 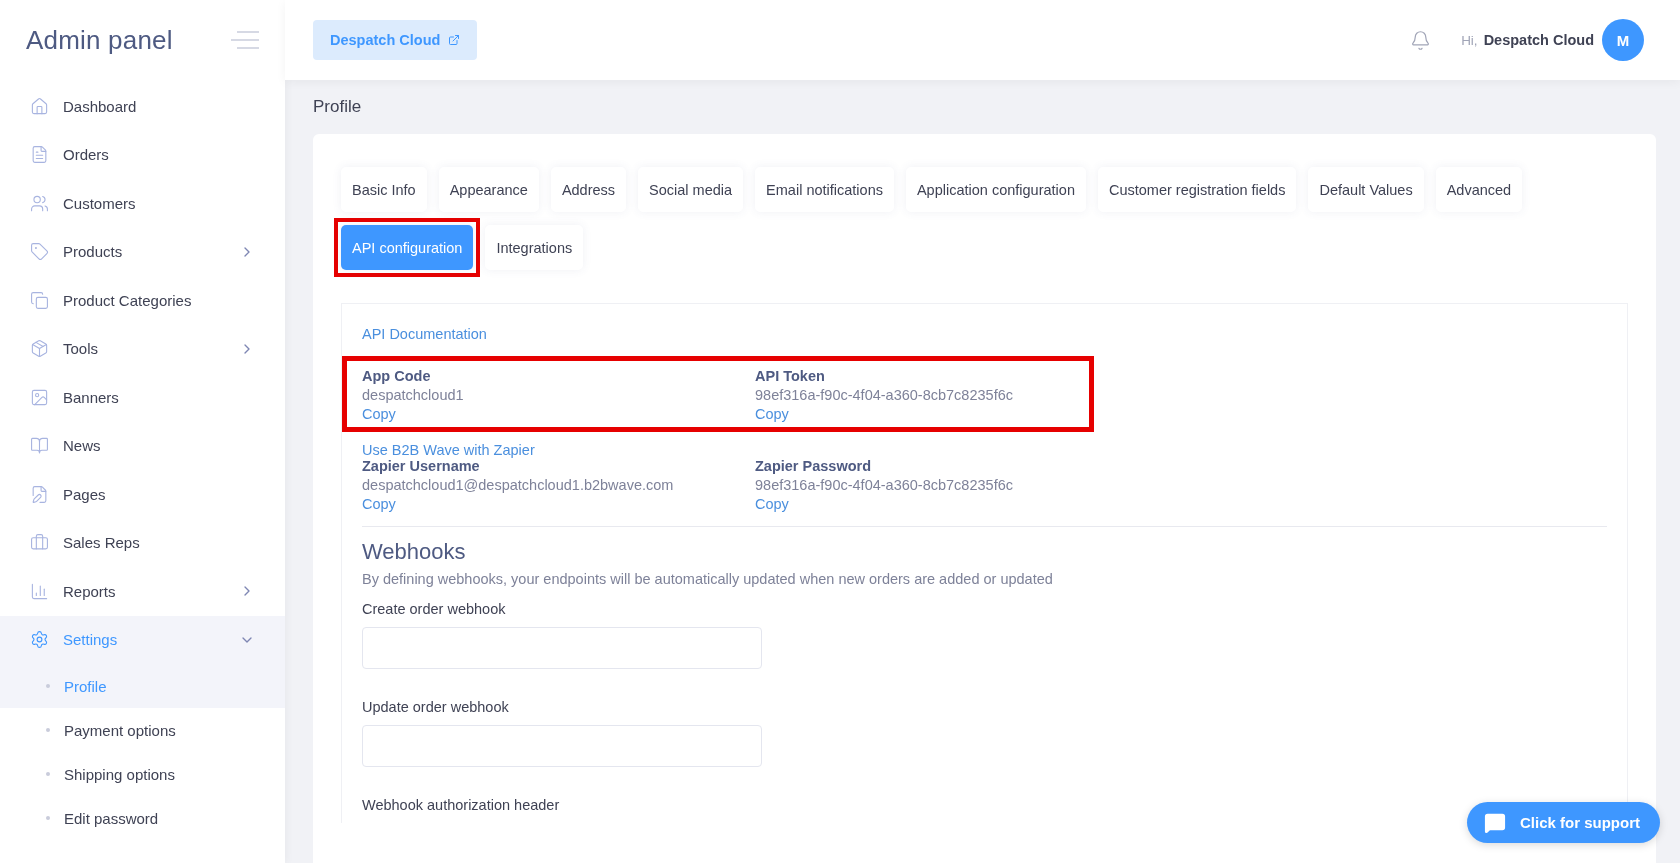 I want to click on house-icon, so click(x=39, y=106).